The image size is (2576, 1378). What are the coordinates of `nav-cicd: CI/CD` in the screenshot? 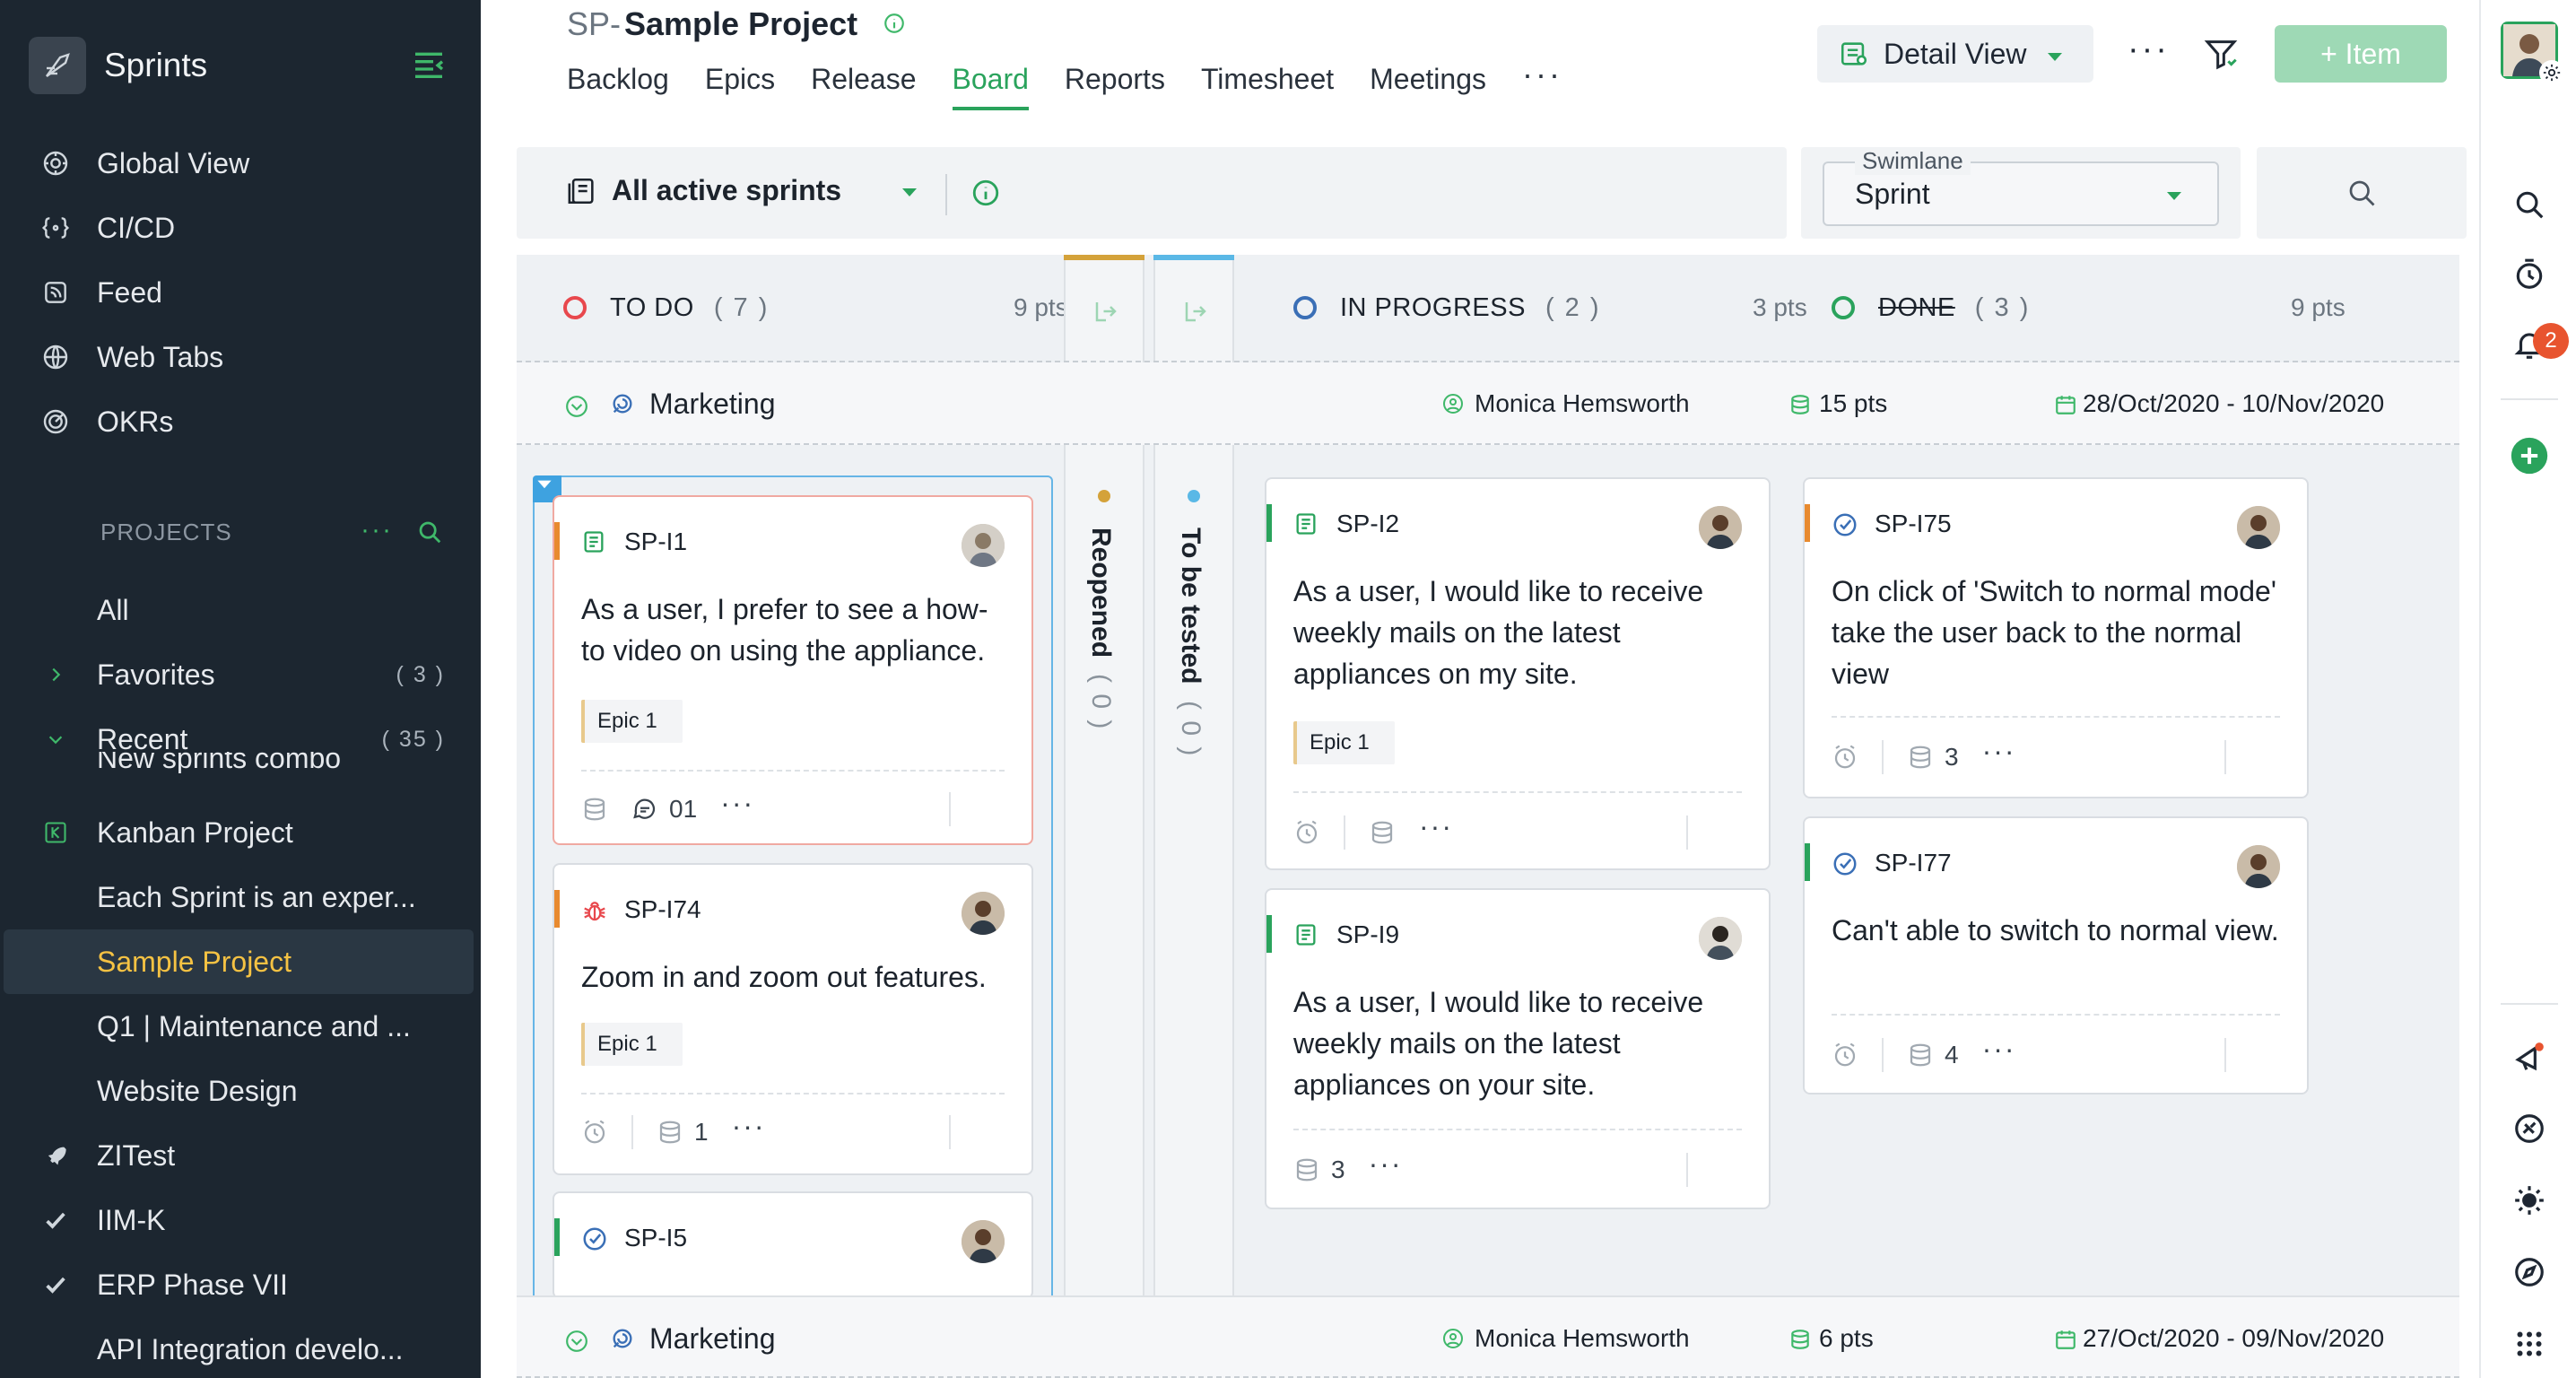 It's located at (240, 228).